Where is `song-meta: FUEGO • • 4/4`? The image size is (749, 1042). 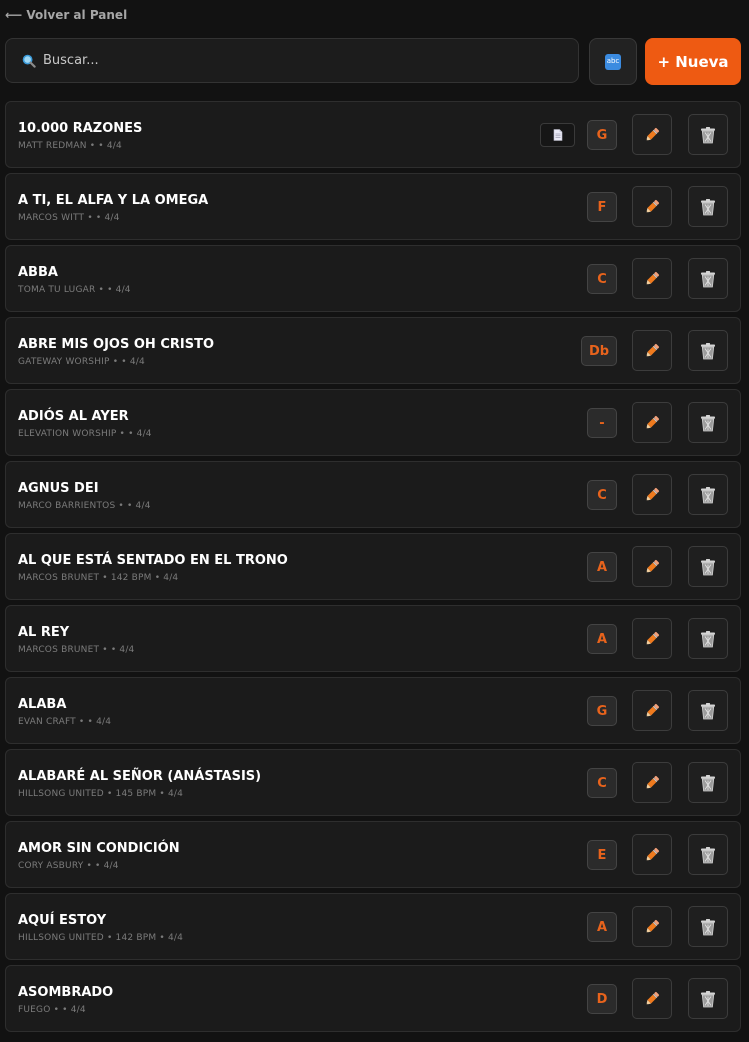 song-meta: FUEGO • • 4/4 is located at coordinates (52, 1010).